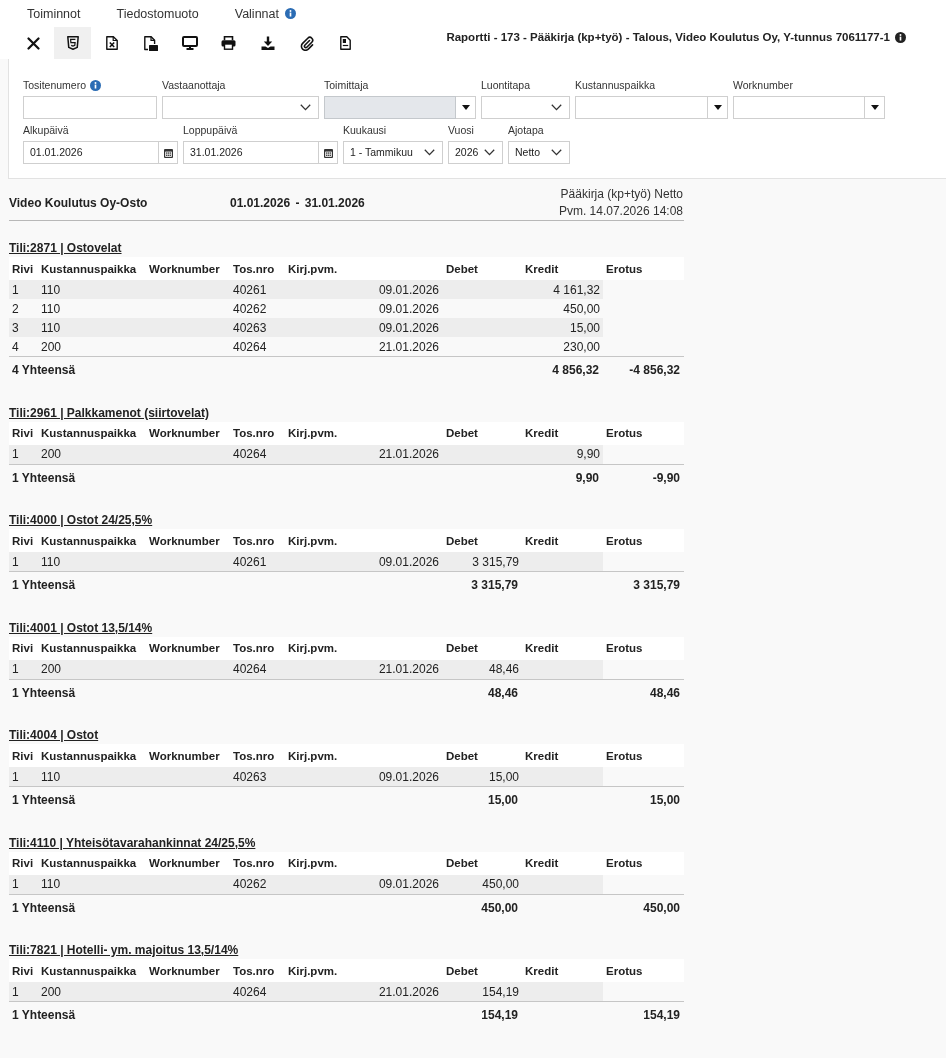 The width and height of the screenshot is (946, 1058). Describe the element at coordinates (346, 85) in the screenshot. I see `field-label: Toimittaja` at that location.